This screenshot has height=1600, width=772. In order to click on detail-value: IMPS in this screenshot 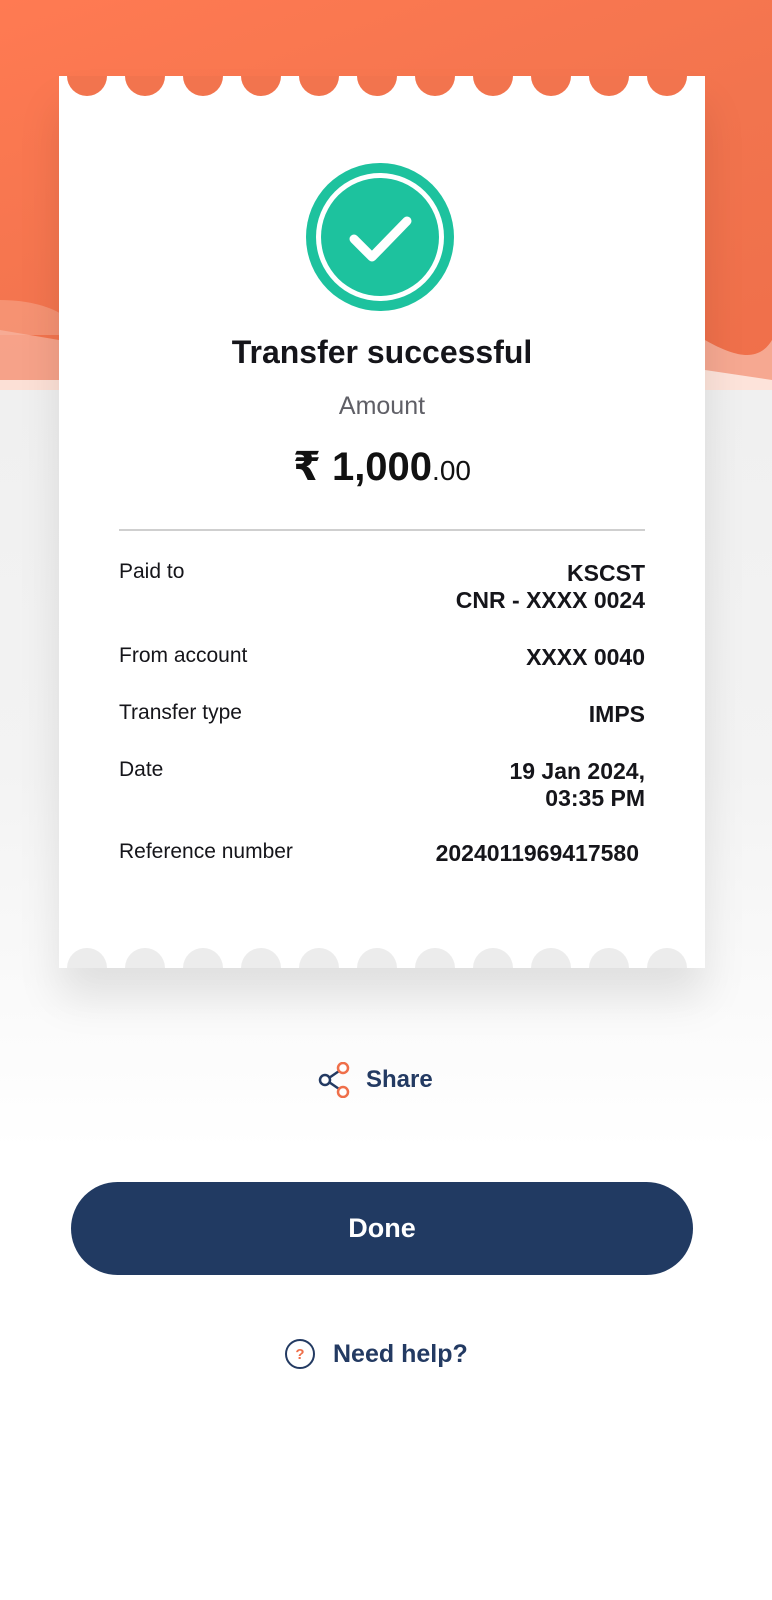, I will do `click(616, 714)`.